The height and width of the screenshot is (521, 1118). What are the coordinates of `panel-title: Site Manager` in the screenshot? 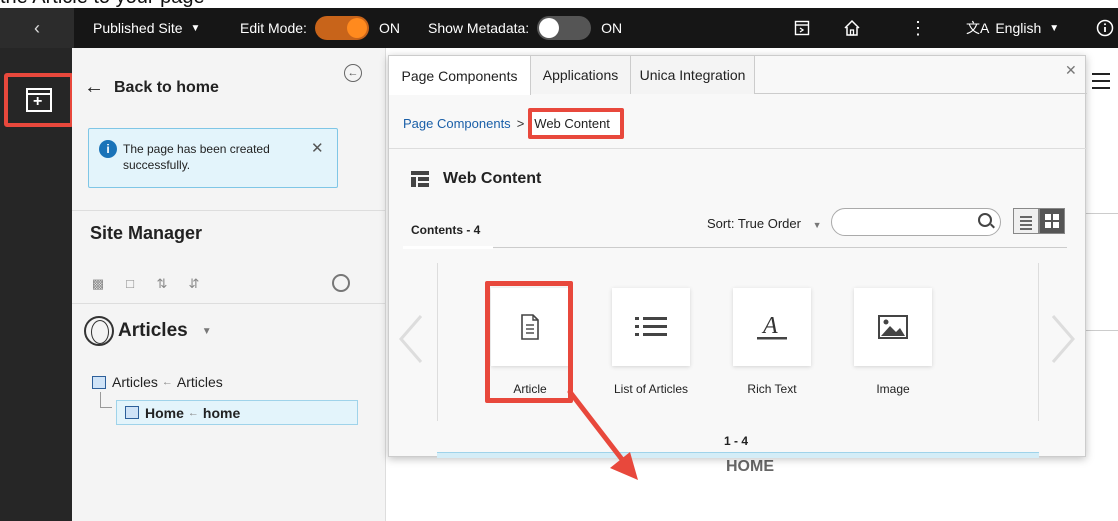 It's located at (146, 233).